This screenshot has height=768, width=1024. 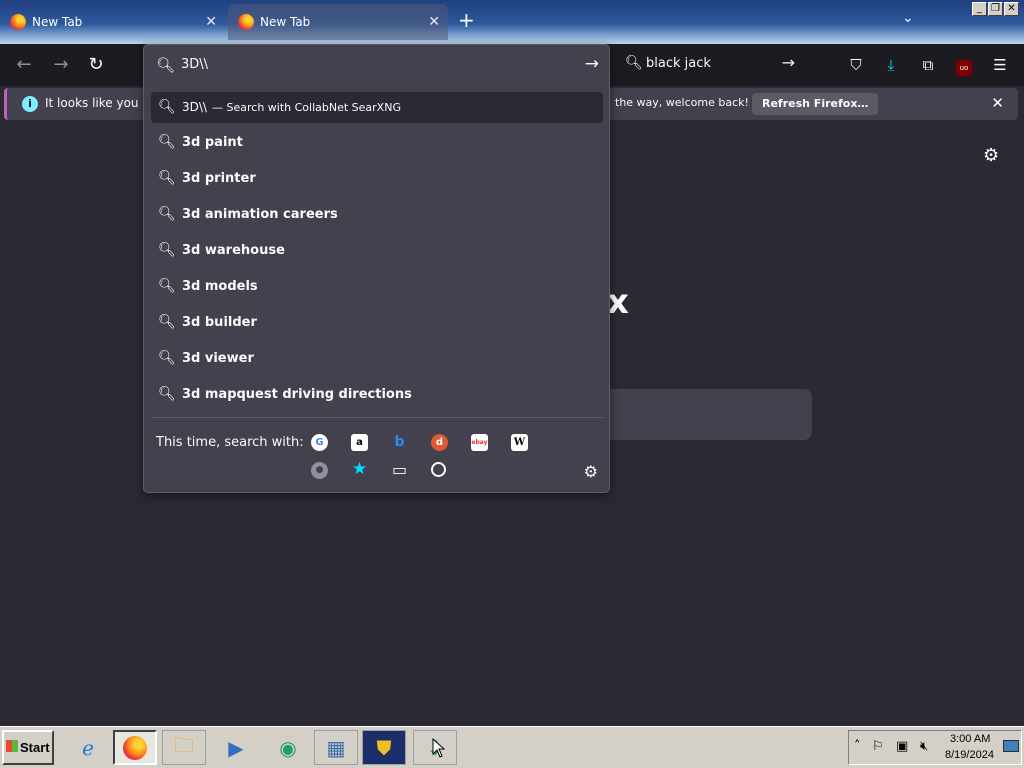 I want to click on suggestion-label: 3d mapquest driving directions, so click(x=297, y=394).